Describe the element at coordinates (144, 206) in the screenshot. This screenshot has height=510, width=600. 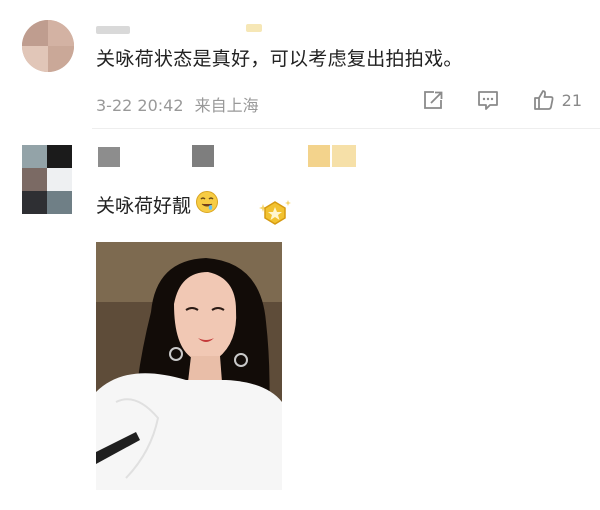
I see `comment-text: 关咏荷好靓` at that location.